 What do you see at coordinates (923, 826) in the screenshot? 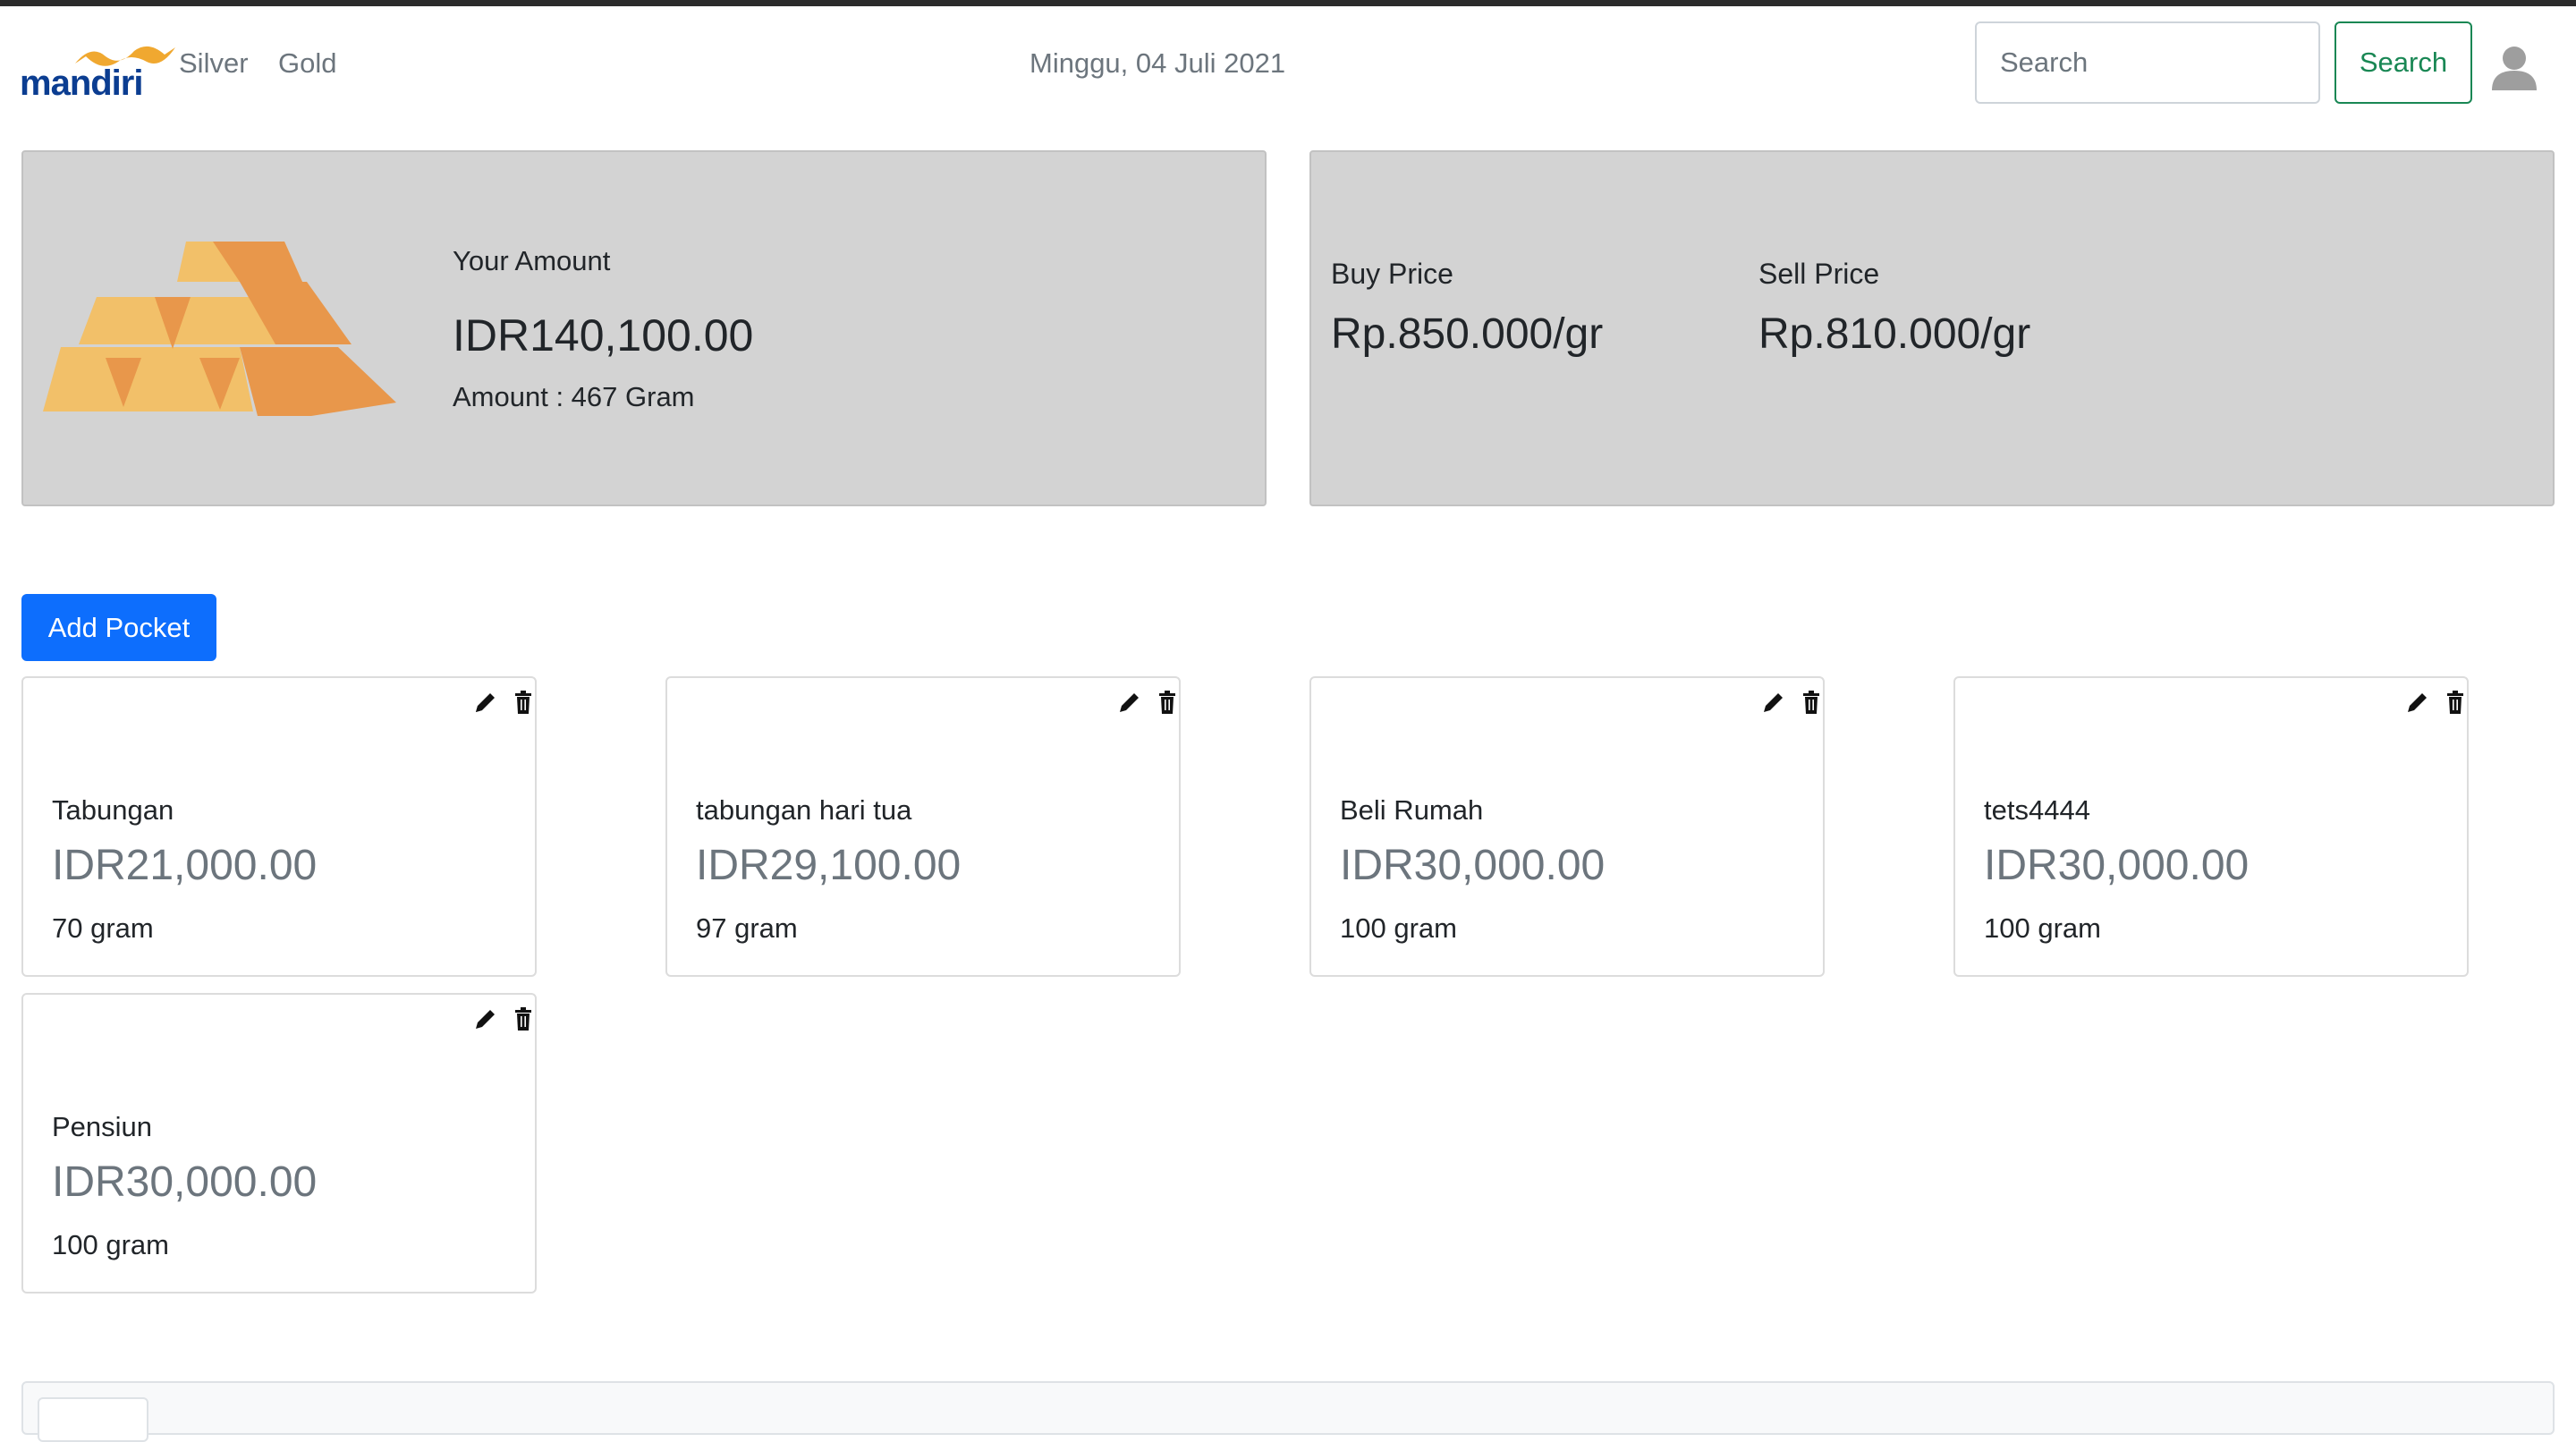
I see `pocket-card: tabungan hari tua IDR29,100.00 97 gram` at bounding box center [923, 826].